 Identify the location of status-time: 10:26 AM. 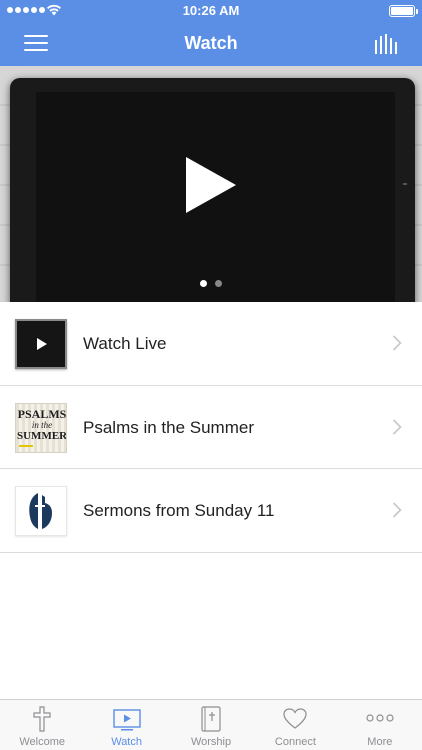
(211, 10).